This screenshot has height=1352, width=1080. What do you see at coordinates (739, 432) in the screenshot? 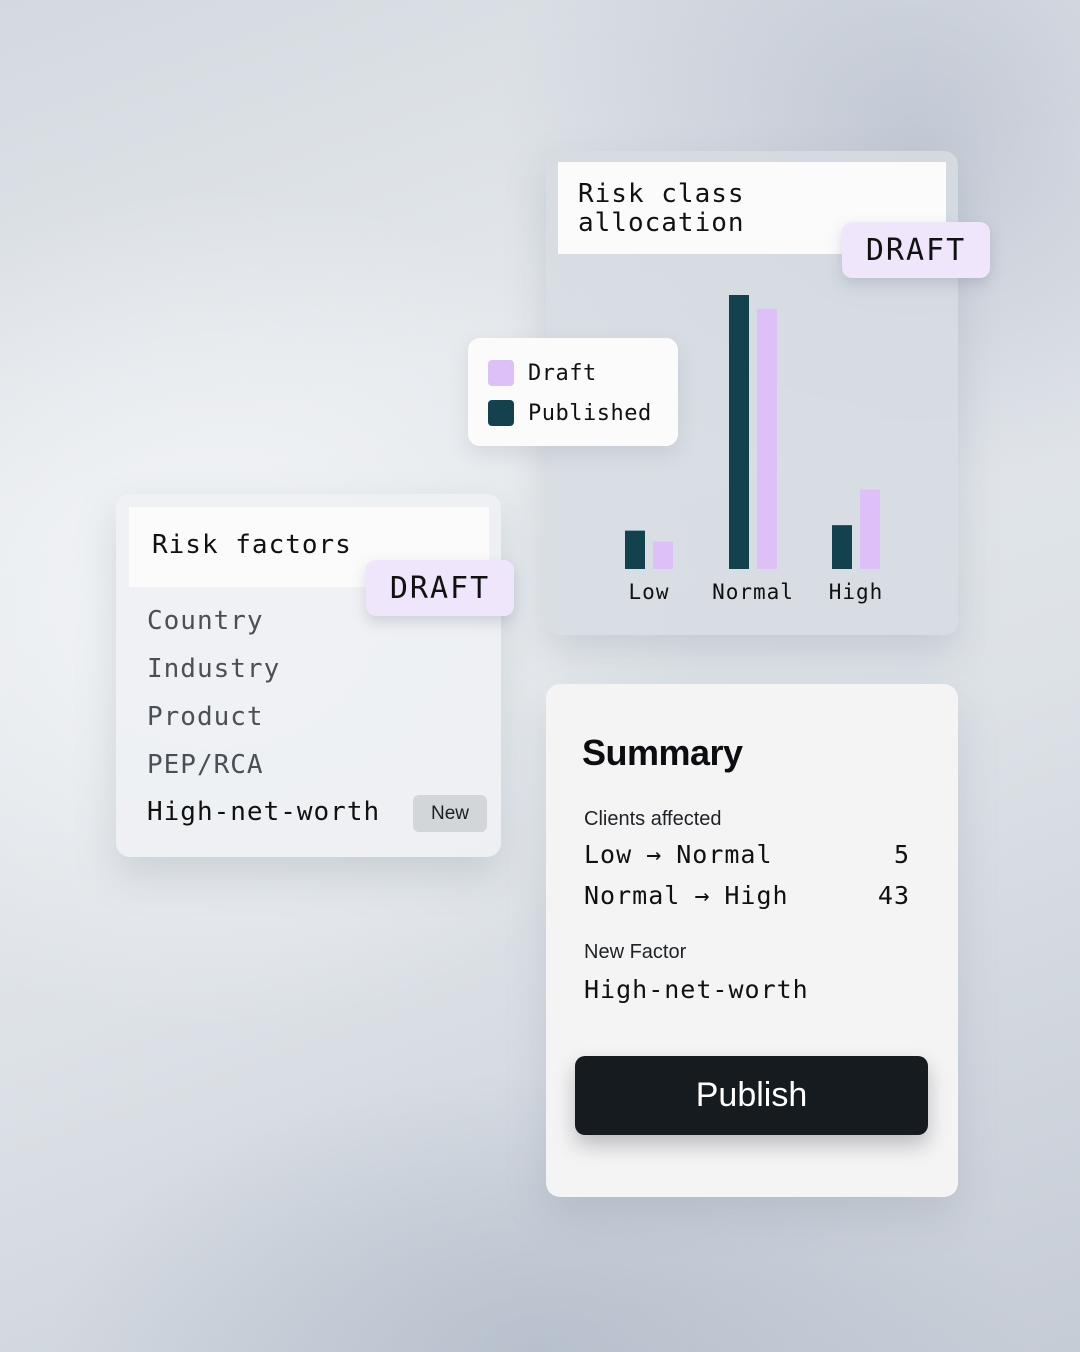
I see `bar-published-normal` at bounding box center [739, 432].